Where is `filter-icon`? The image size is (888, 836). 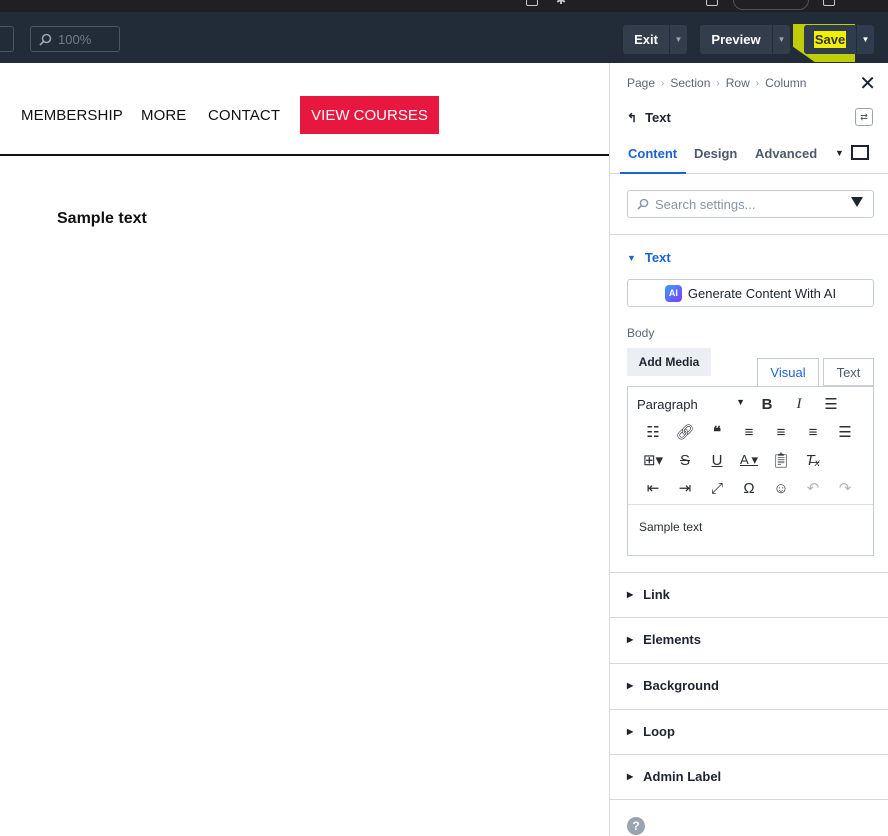
filter-icon is located at coordinates (857, 202).